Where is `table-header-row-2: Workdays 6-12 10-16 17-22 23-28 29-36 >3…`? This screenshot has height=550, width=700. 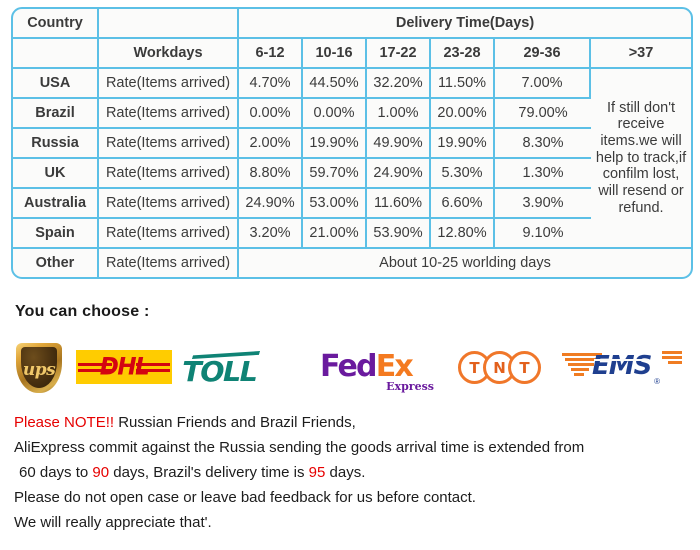 table-header-row-2: Workdays 6-12 10-16 17-22 23-28 29-36 >3… is located at coordinates (352, 54).